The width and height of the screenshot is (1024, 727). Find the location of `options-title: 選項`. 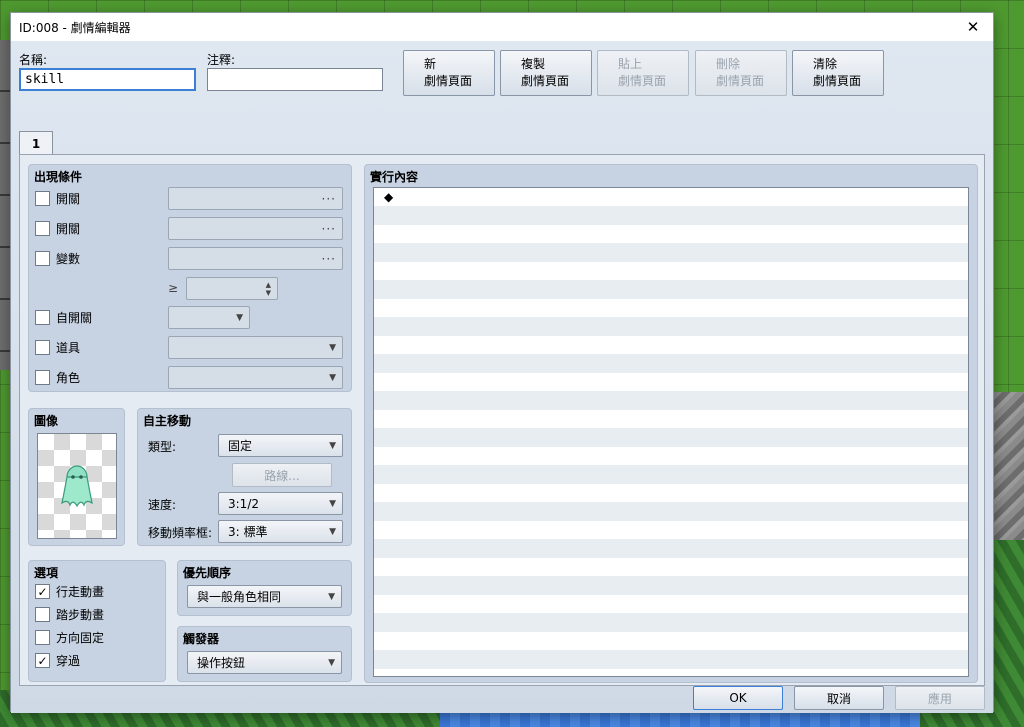

options-title: 選項 is located at coordinates (46, 573).